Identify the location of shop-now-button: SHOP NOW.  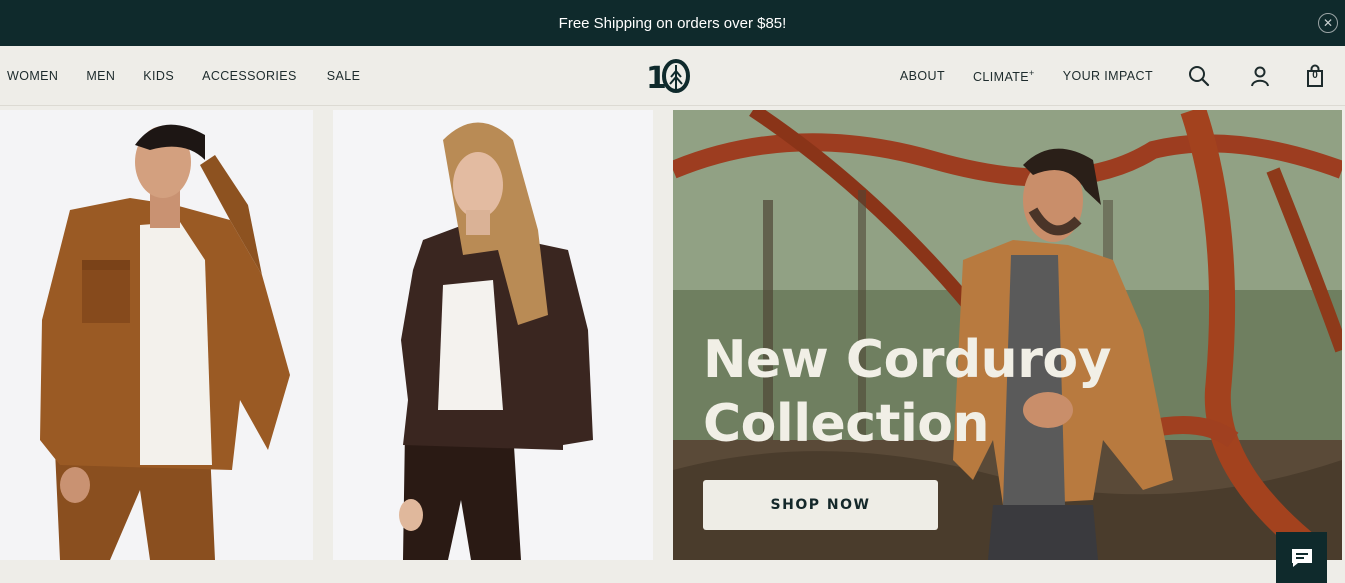
(820, 505).